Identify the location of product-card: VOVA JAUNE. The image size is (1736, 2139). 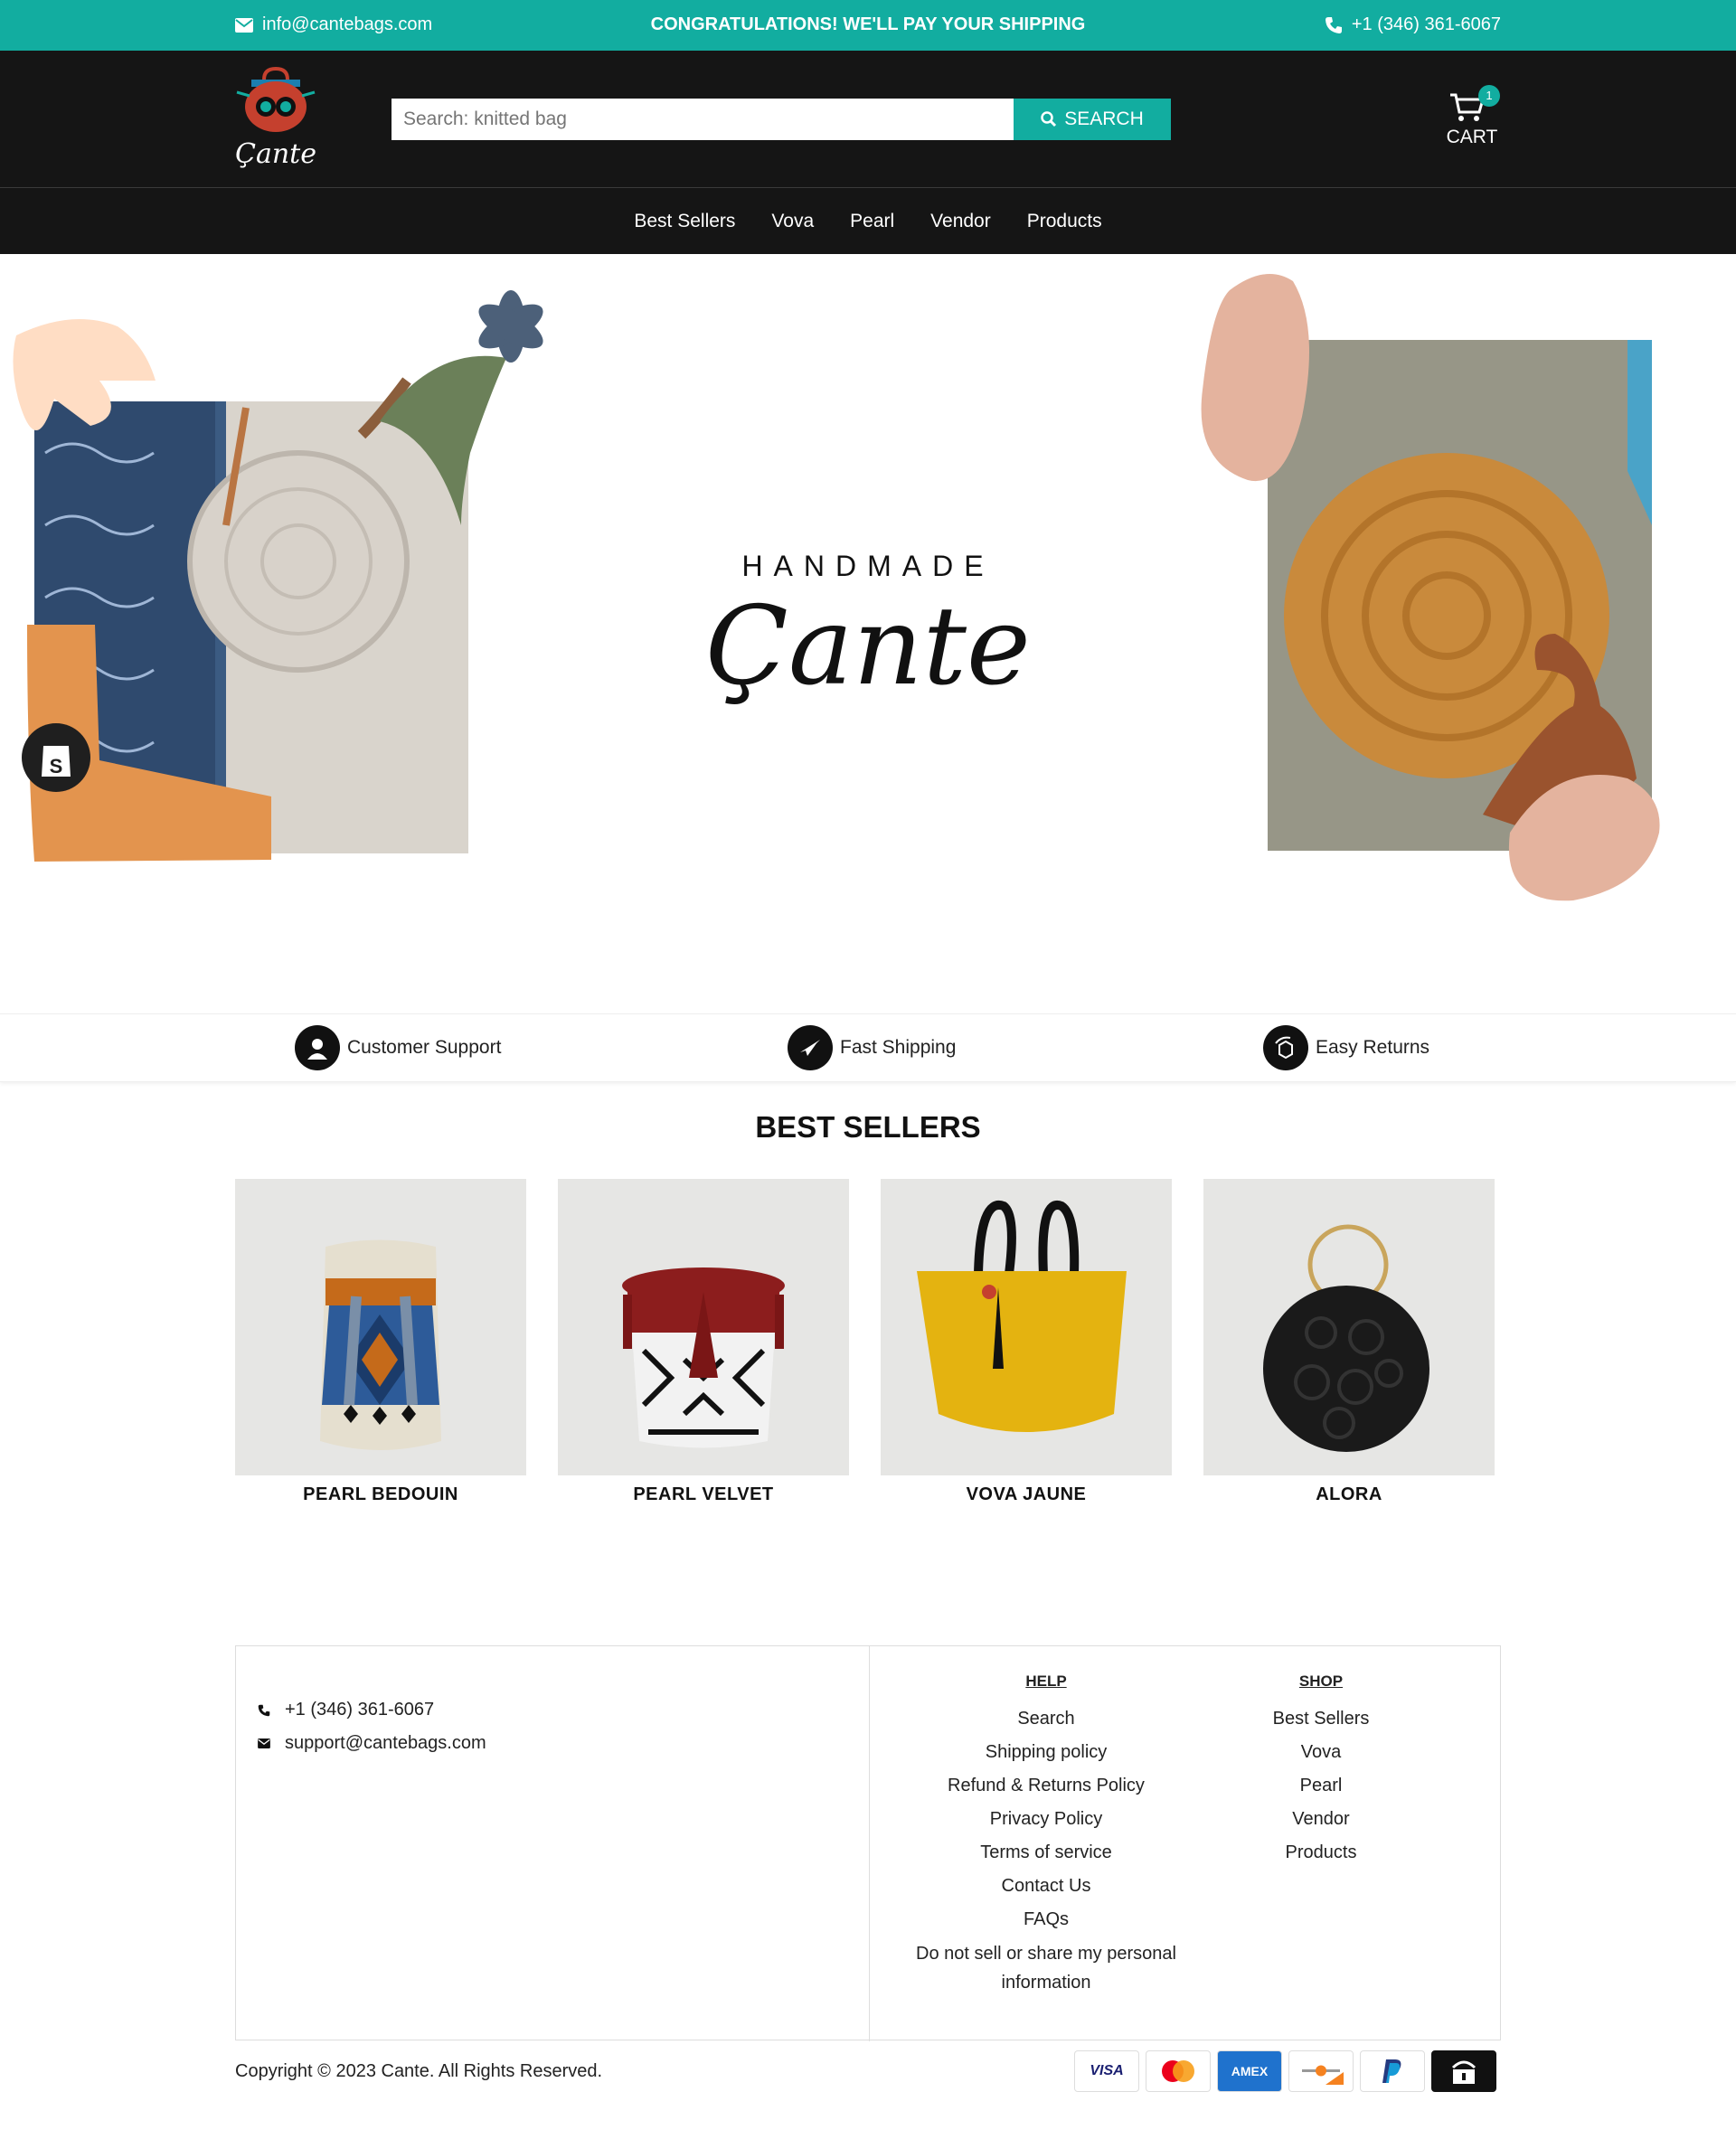
(1026, 1342).